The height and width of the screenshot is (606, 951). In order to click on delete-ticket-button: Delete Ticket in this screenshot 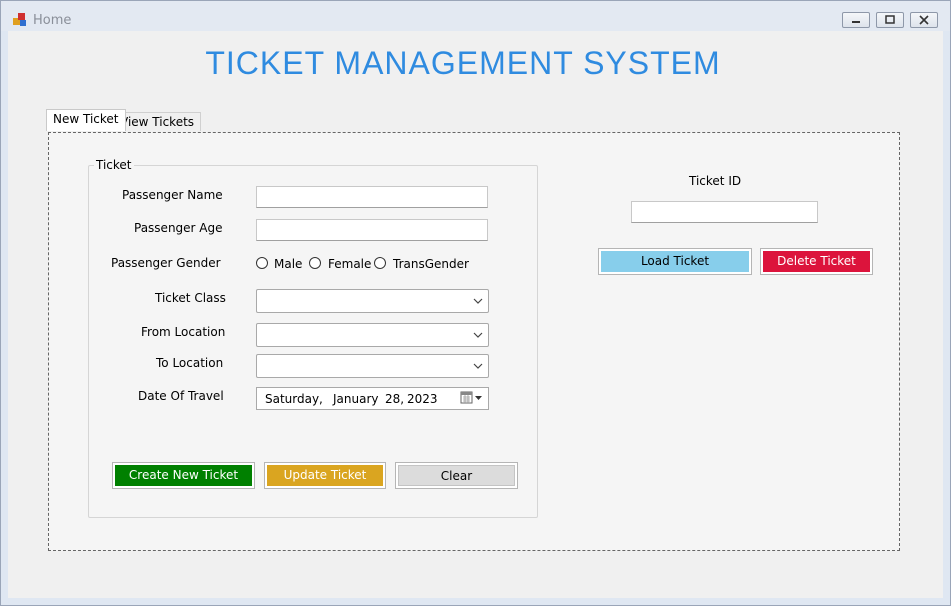, I will do `click(816, 261)`.